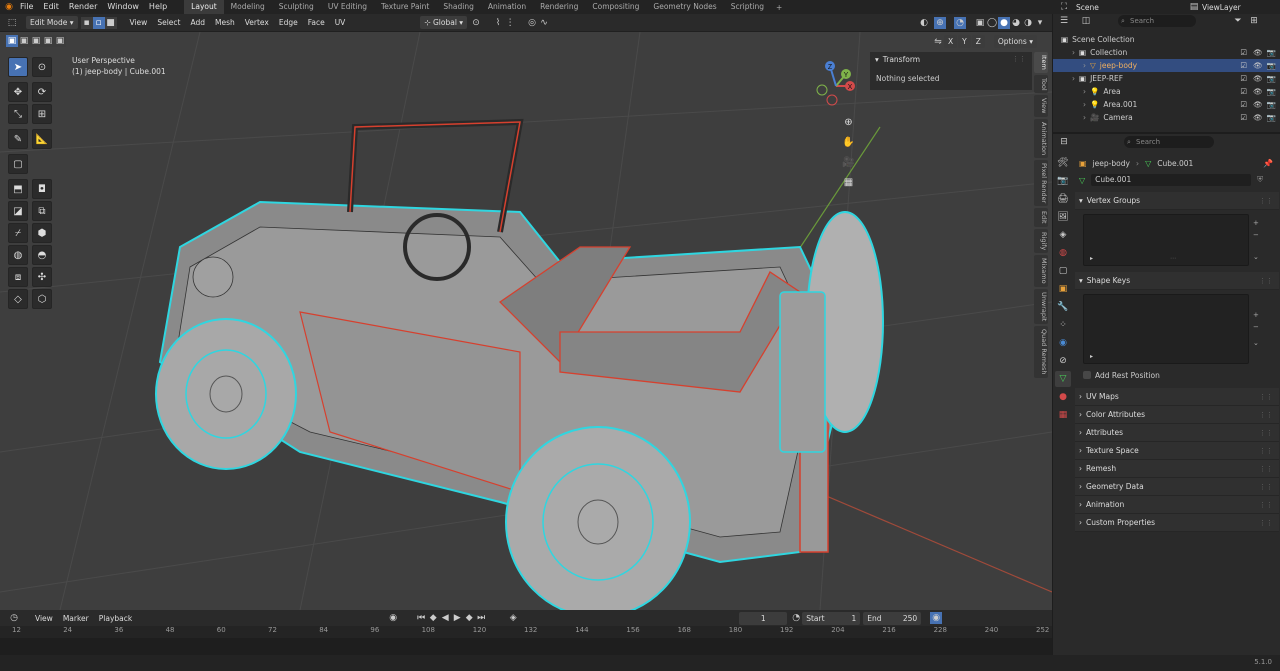 This screenshot has width=1280, height=671. I want to click on ortho-grid-icon: ▦, so click(848, 182).